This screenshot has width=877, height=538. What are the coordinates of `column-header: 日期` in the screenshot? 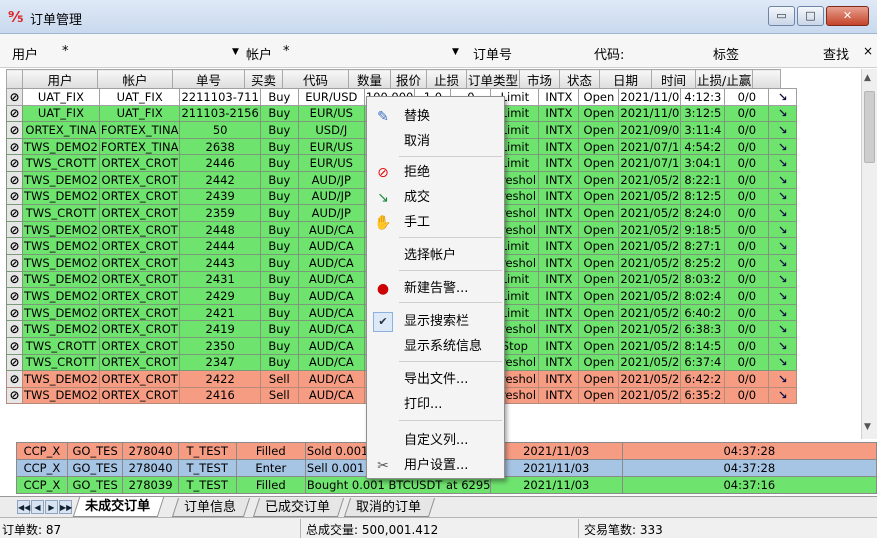 It's located at (626, 79).